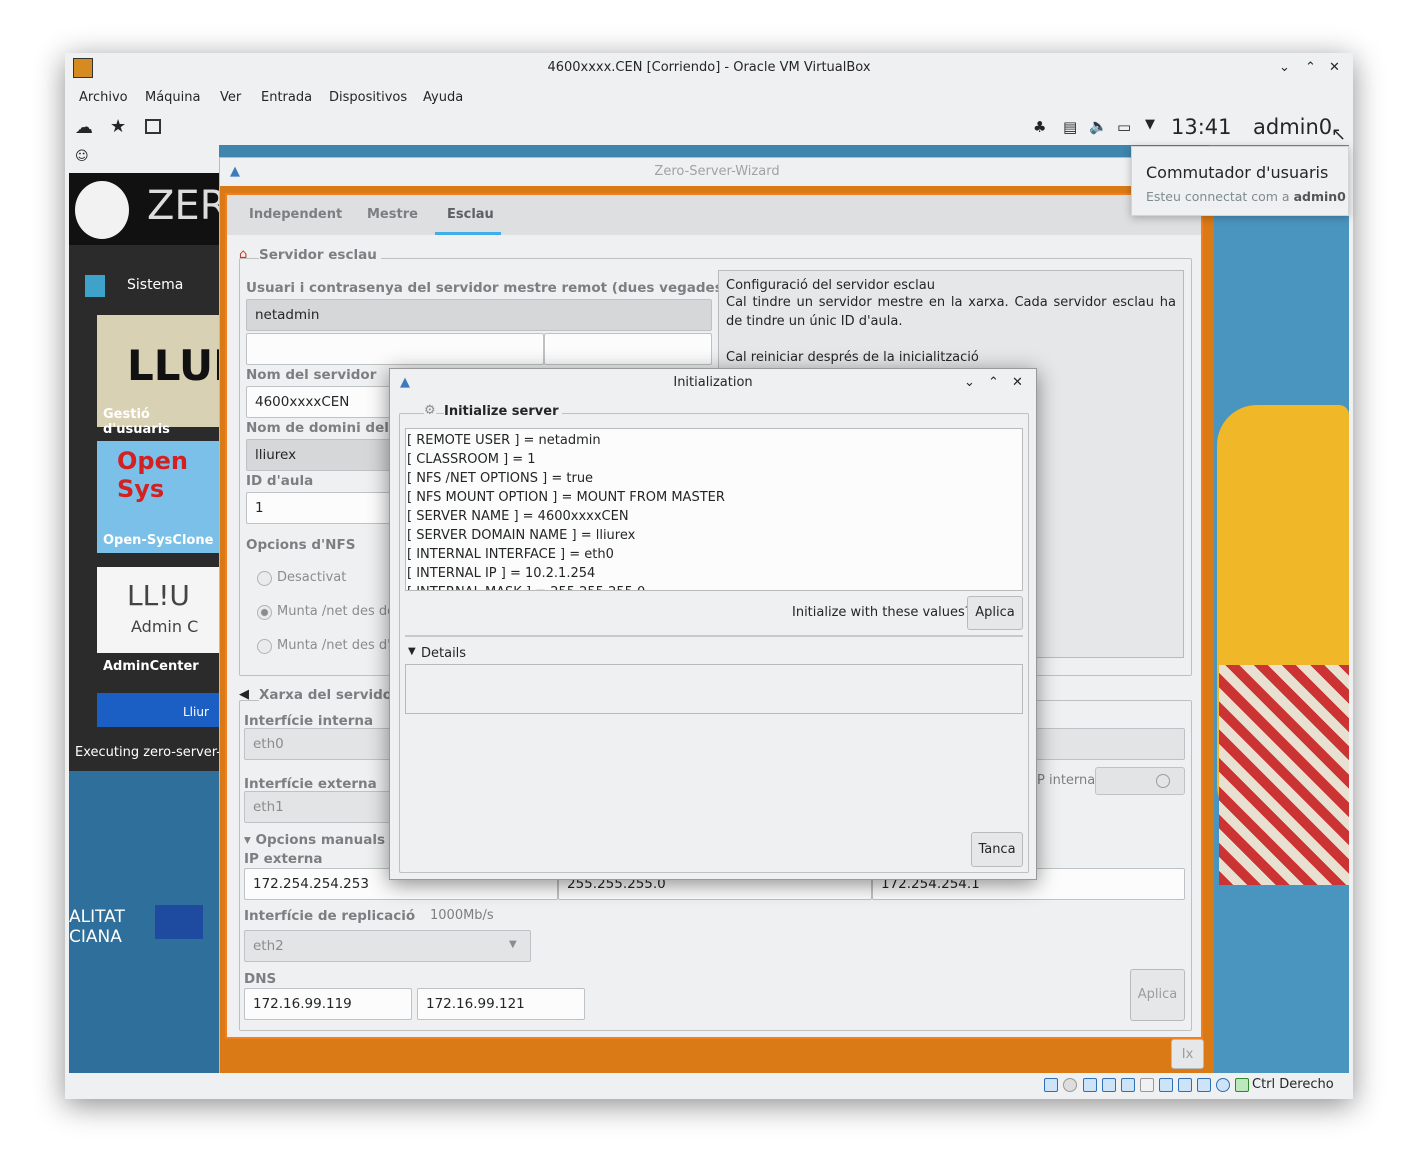 This screenshot has height=1176, width=1418. I want to click on replication-select: eth2, so click(387, 946).